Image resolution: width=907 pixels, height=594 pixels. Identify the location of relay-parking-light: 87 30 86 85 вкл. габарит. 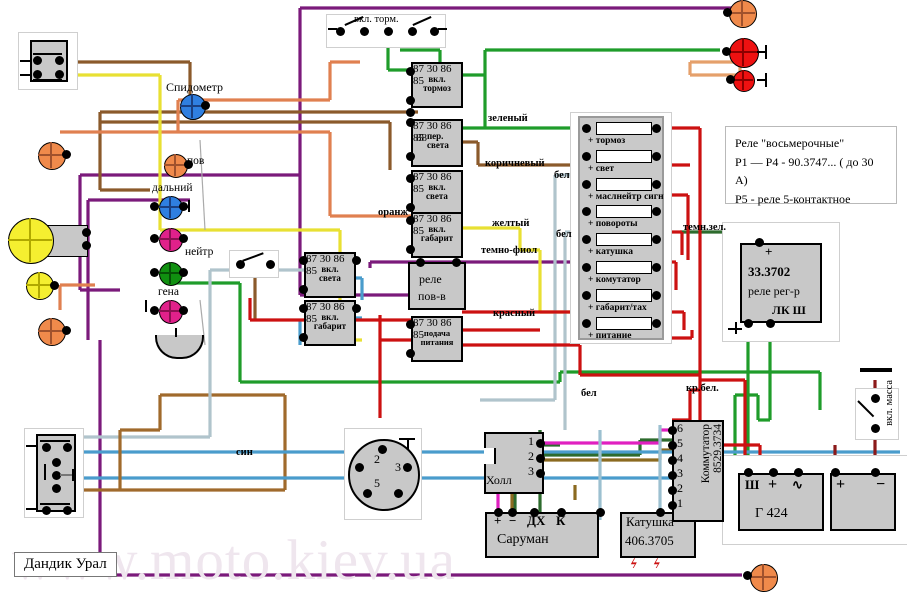
(437, 235).